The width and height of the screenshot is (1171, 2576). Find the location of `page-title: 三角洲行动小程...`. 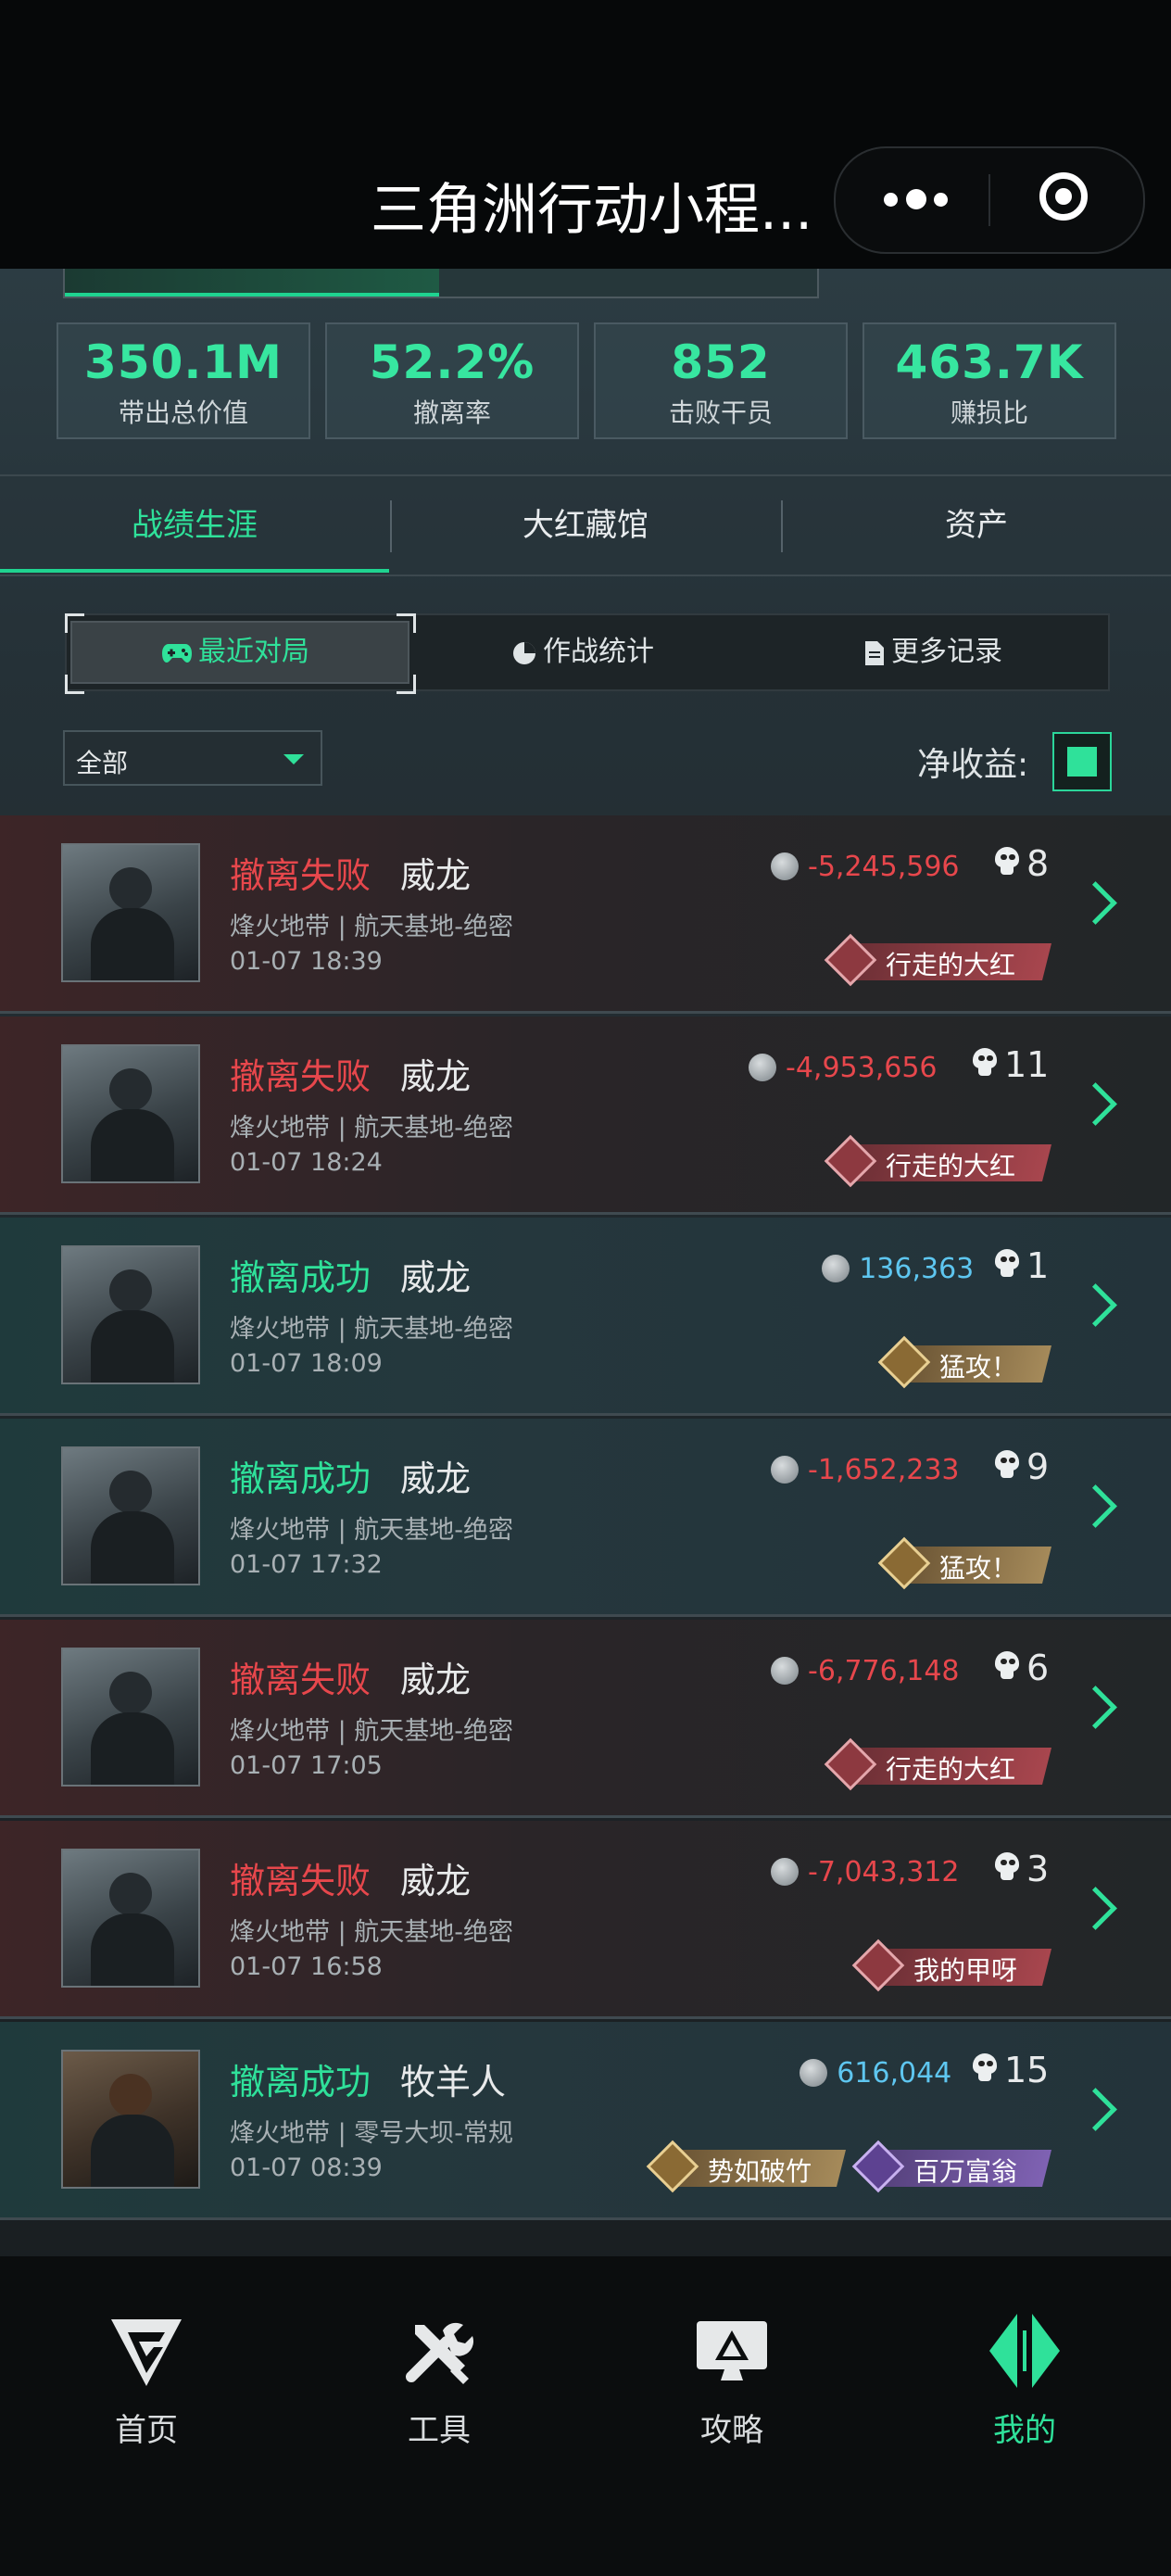

page-title: 三角洲行动小程... is located at coordinates (592, 210).